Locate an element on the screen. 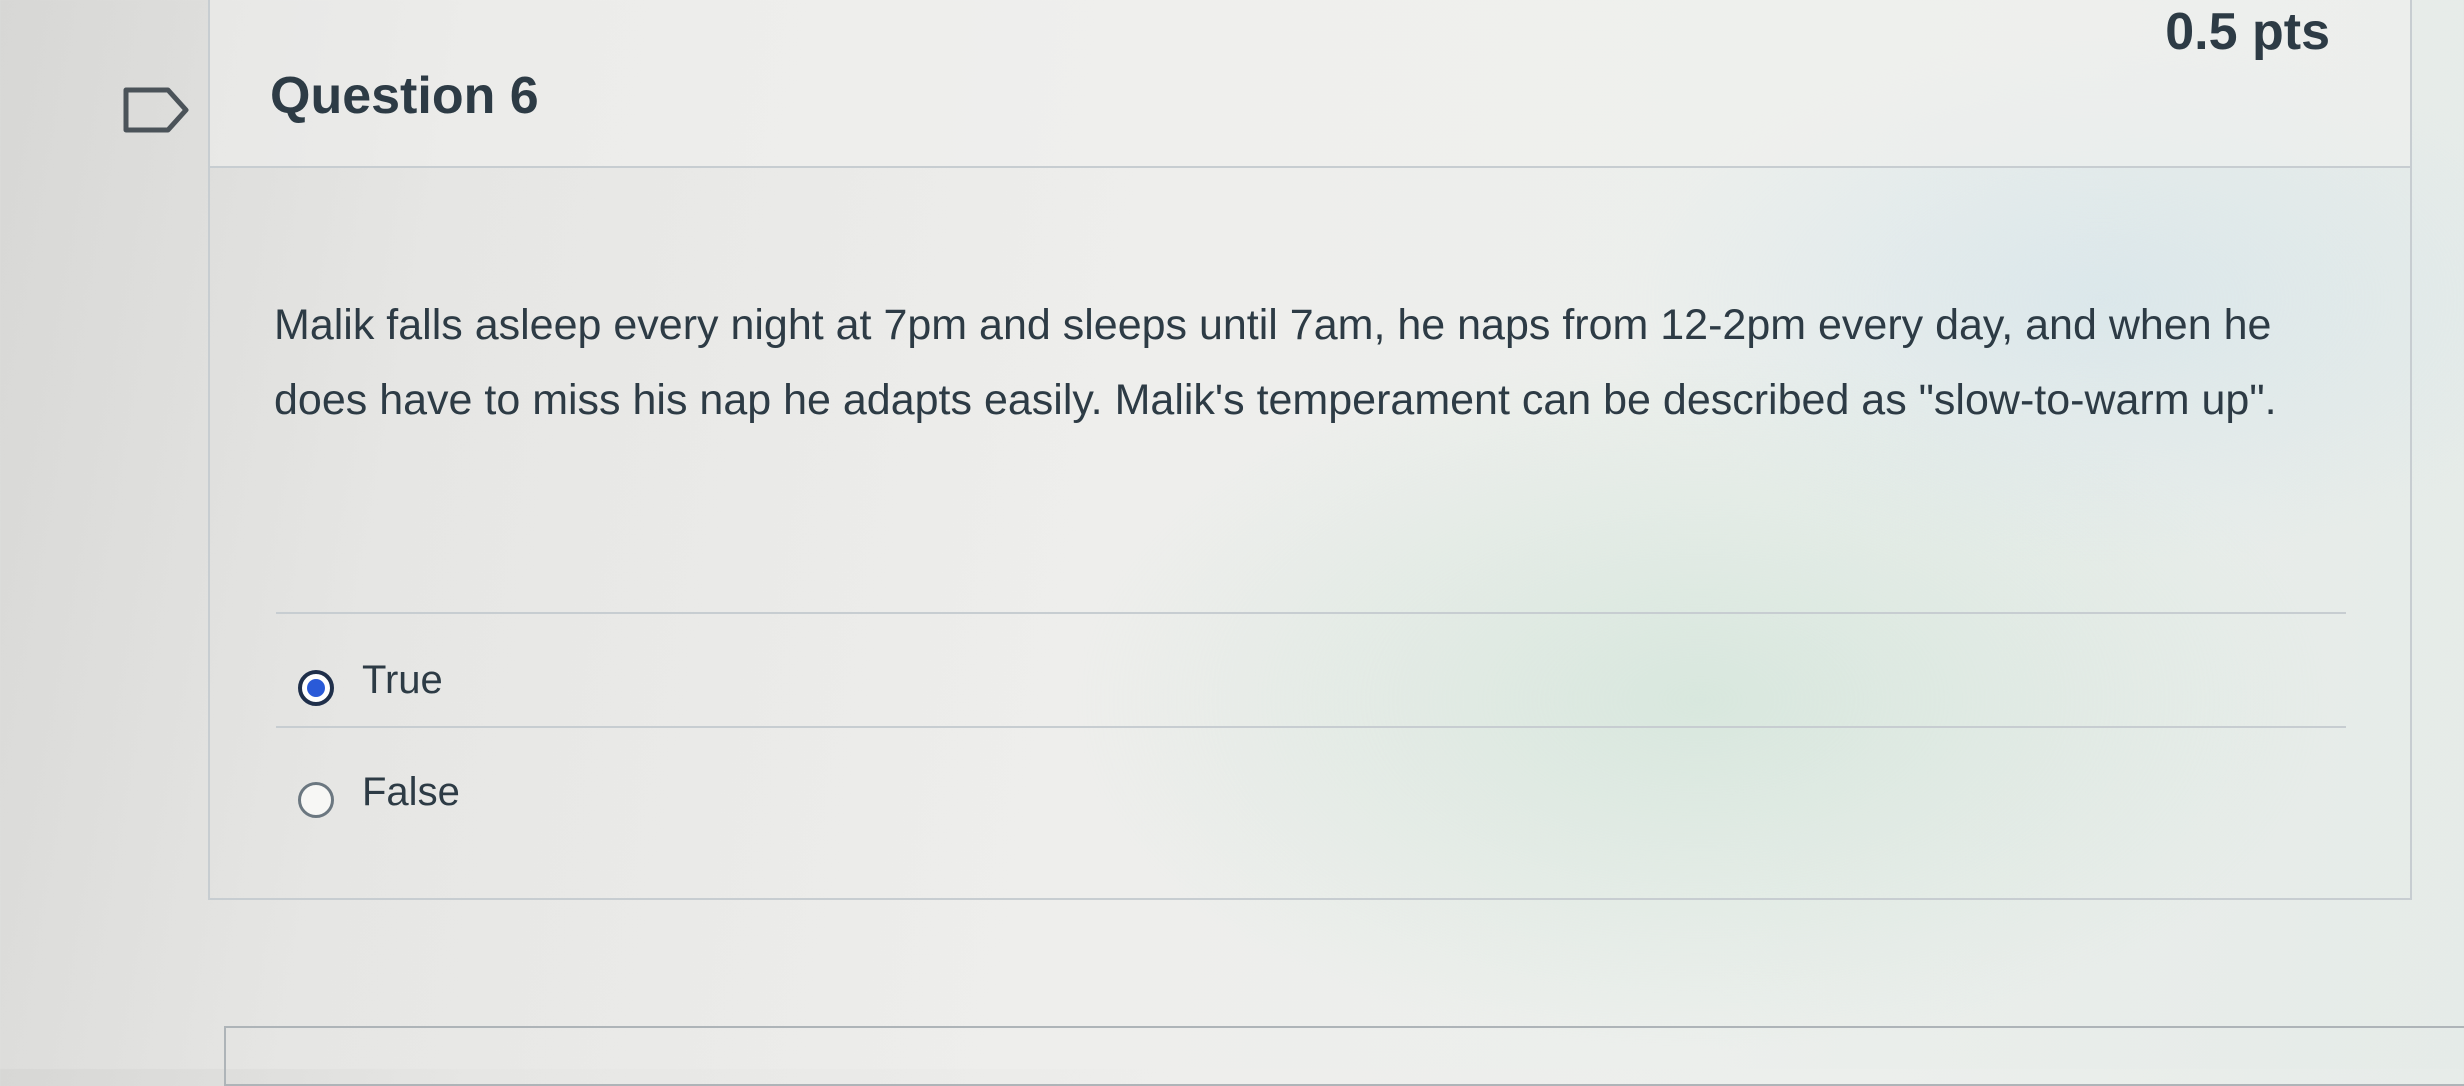 Image resolution: width=2464 pixels, height=1086 pixels. question-title: Question 6 is located at coordinates (404, 96).